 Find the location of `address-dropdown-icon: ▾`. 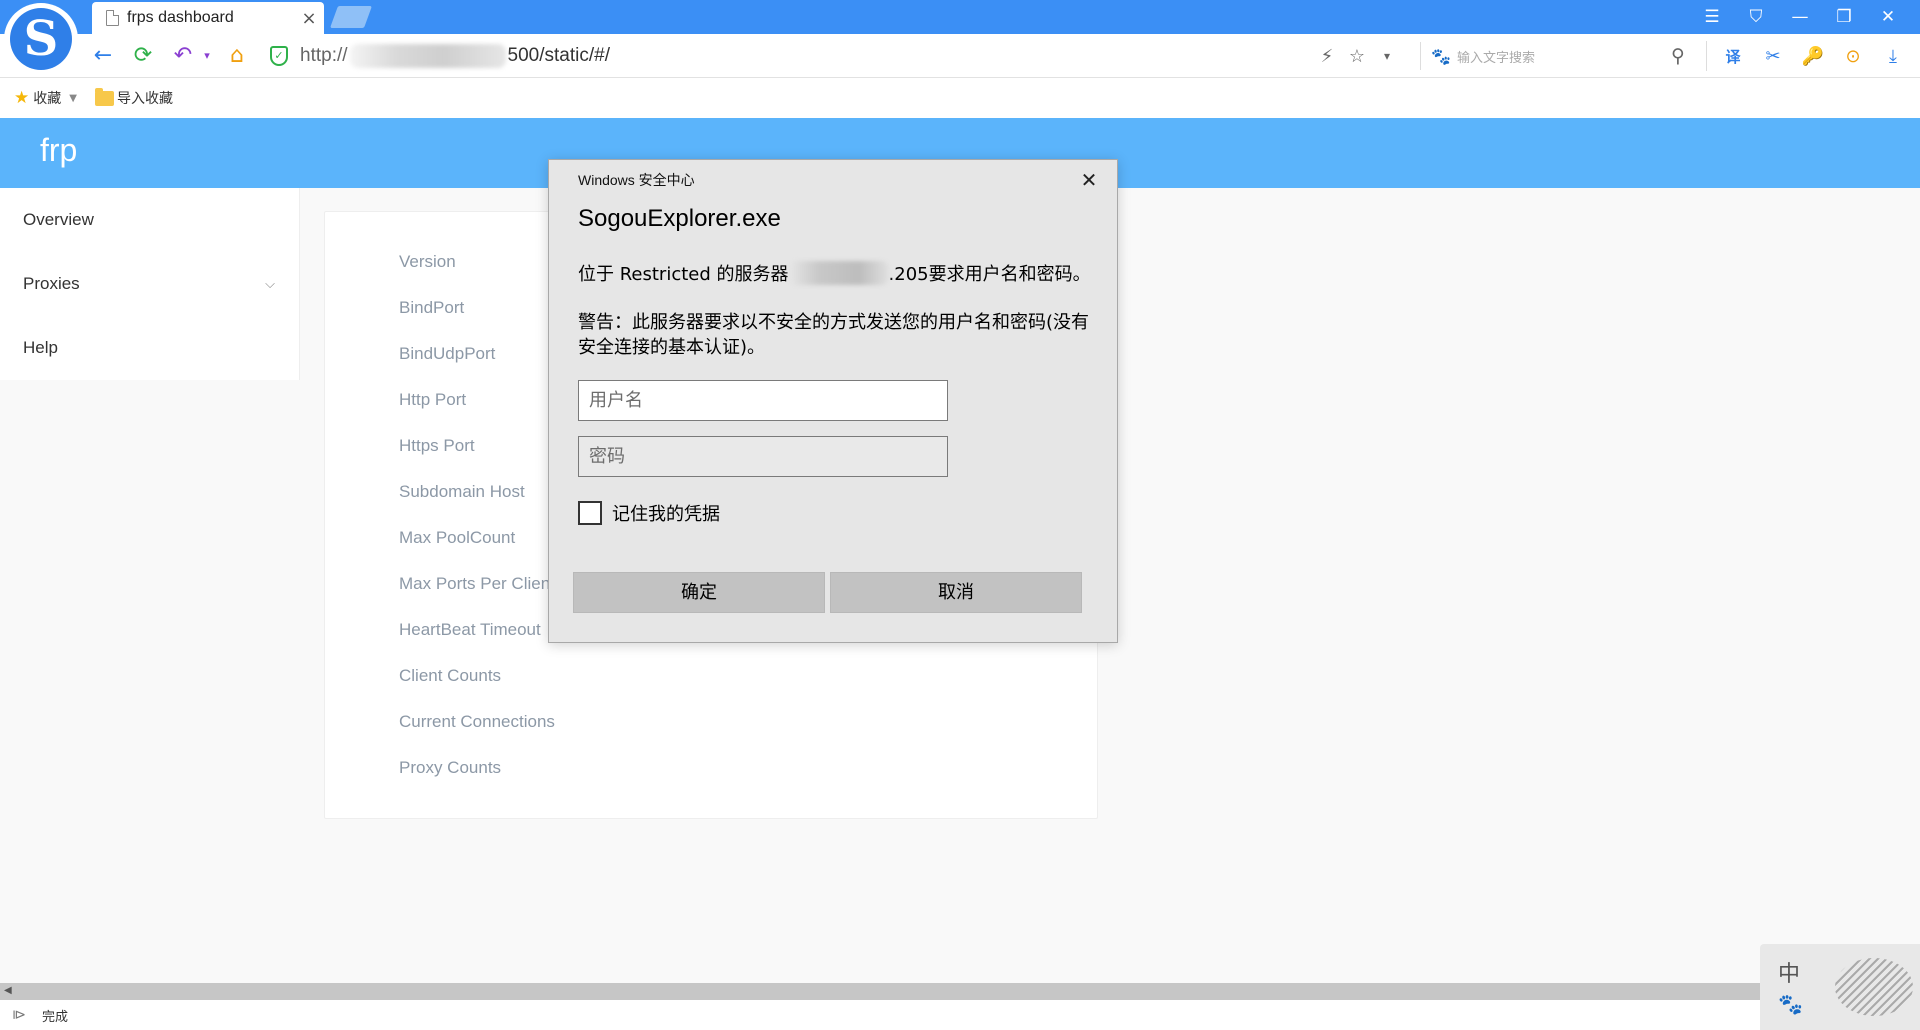

address-dropdown-icon: ▾ is located at coordinates (1387, 56).